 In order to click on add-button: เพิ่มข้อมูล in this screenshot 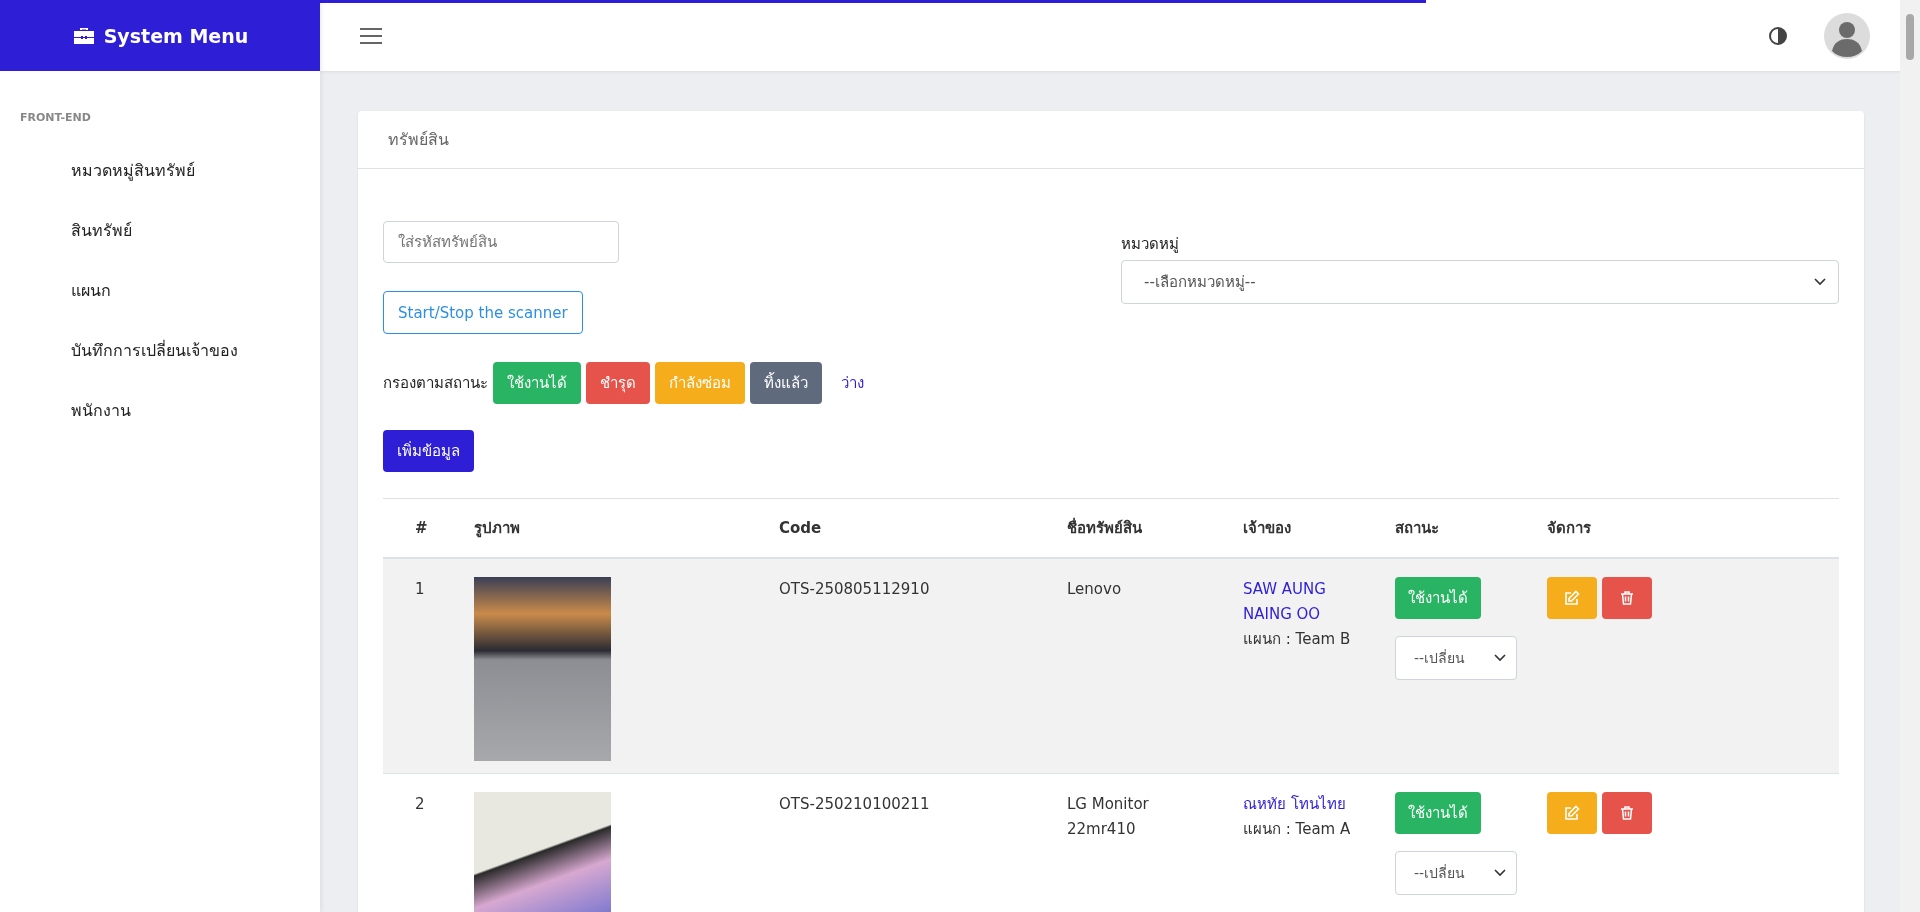, I will do `click(428, 451)`.